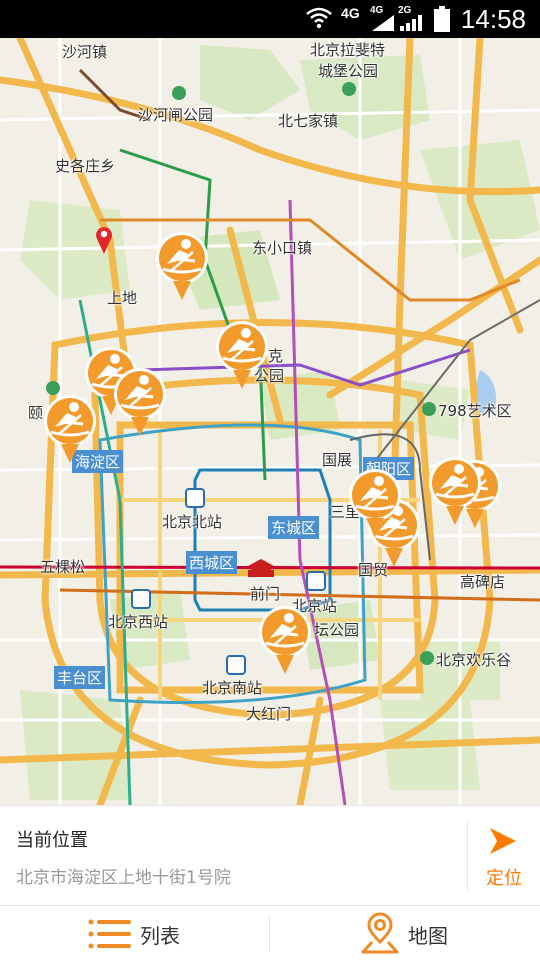  I want to click on status-bar: 4G 4G 2G 14:58, so click(270, 19).